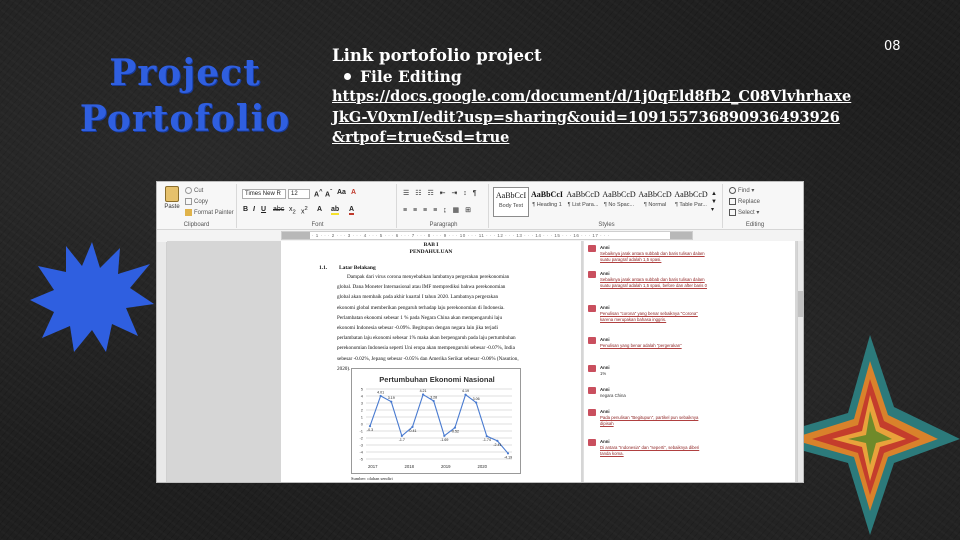 The image size is (960, 540). I want to click on slide-title: Project Portofolio, so click(185, 96).